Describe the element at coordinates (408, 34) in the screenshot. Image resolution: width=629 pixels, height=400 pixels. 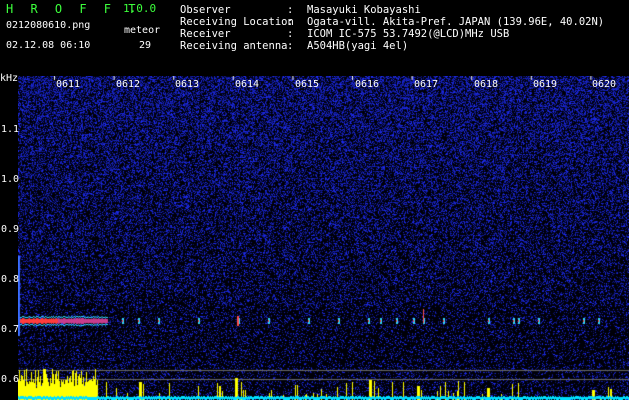
I see `receiver-value: ICOM IC-575 53.7492(@LCD)MHz USB` at that location.